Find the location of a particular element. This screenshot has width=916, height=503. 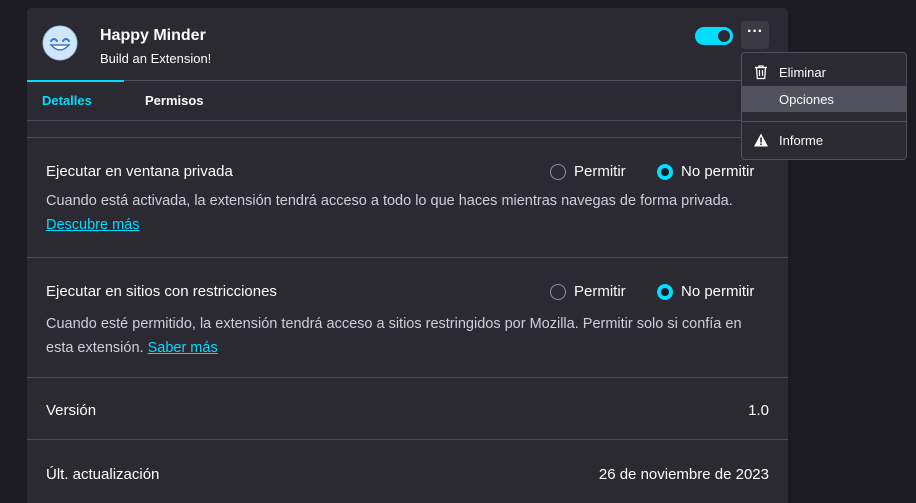

menu-item-remove: Eliminar is located at coordinates (824, 72).